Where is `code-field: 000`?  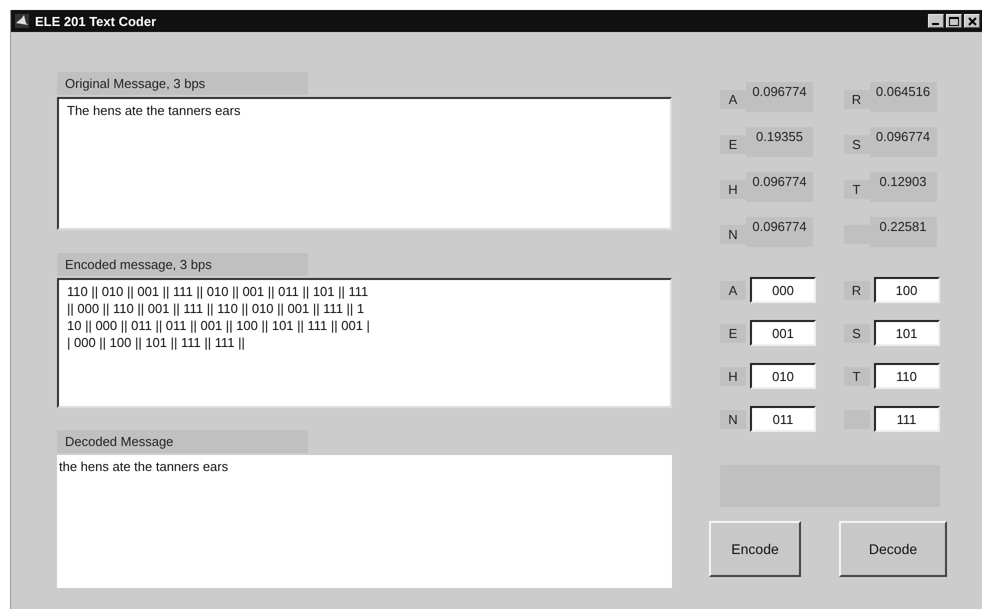 code-field: 000 is located at coordinates (783, 290).